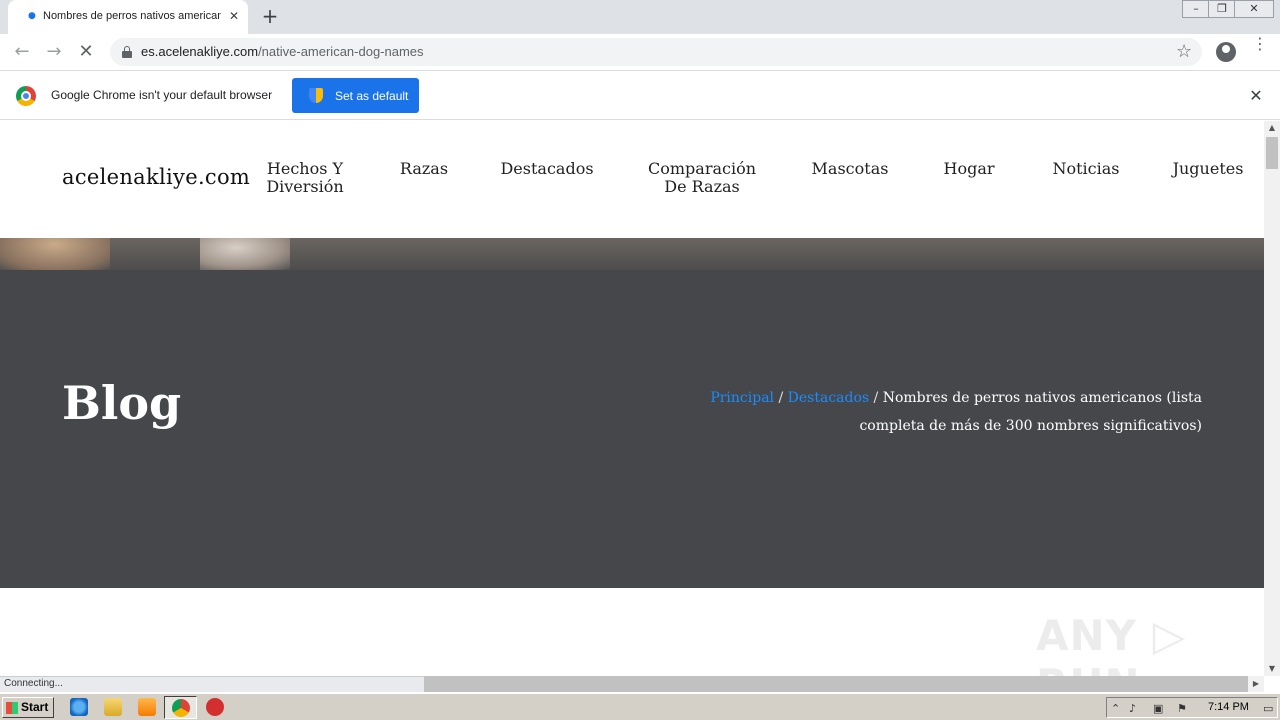  I want to click on nav-juguetes: Juguetes, so click(1208, 169).